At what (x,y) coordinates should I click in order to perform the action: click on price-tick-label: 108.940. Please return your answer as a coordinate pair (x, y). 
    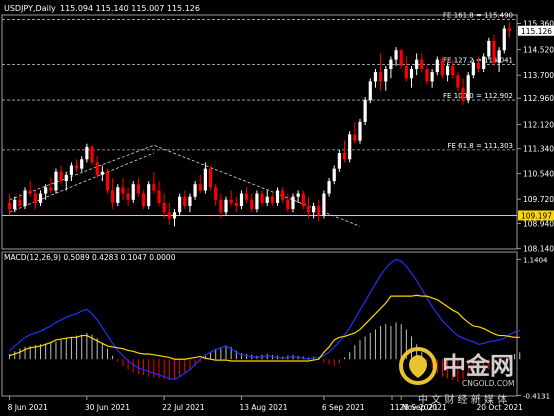
    Looking at the image, I should click on (538, 223).